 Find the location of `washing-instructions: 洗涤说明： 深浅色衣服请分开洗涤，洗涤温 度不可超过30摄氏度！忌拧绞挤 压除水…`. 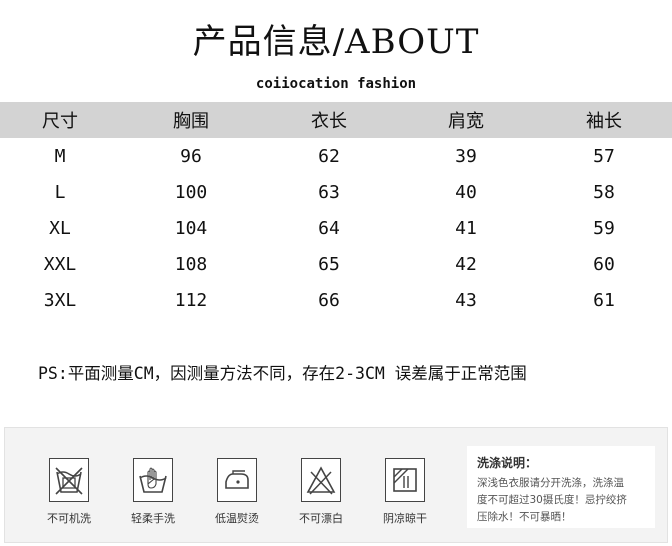

washing-instructions: 洗涤说明： 深浅色衣服请分开洗涤，洗涤温 度不可超过30摄氏度！忌拧绞挤 压除水… is located at coordinates (561, 487).